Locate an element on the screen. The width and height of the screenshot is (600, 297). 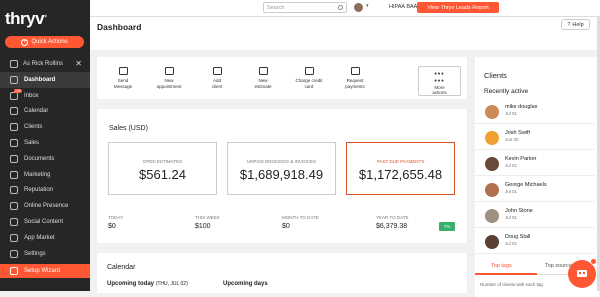
search-icon is located at coordinates (340, 7).